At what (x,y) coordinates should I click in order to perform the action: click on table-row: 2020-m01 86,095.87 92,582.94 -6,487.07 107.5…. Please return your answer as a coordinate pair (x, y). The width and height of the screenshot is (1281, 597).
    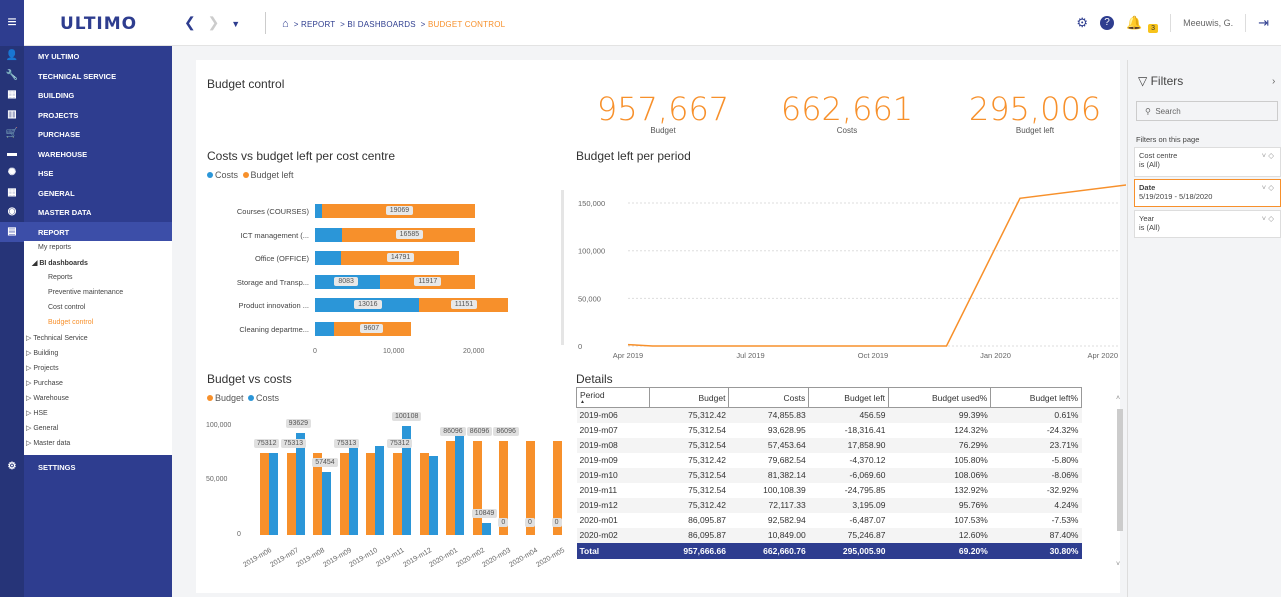
    Looking at the image, I should click on (829, 520).